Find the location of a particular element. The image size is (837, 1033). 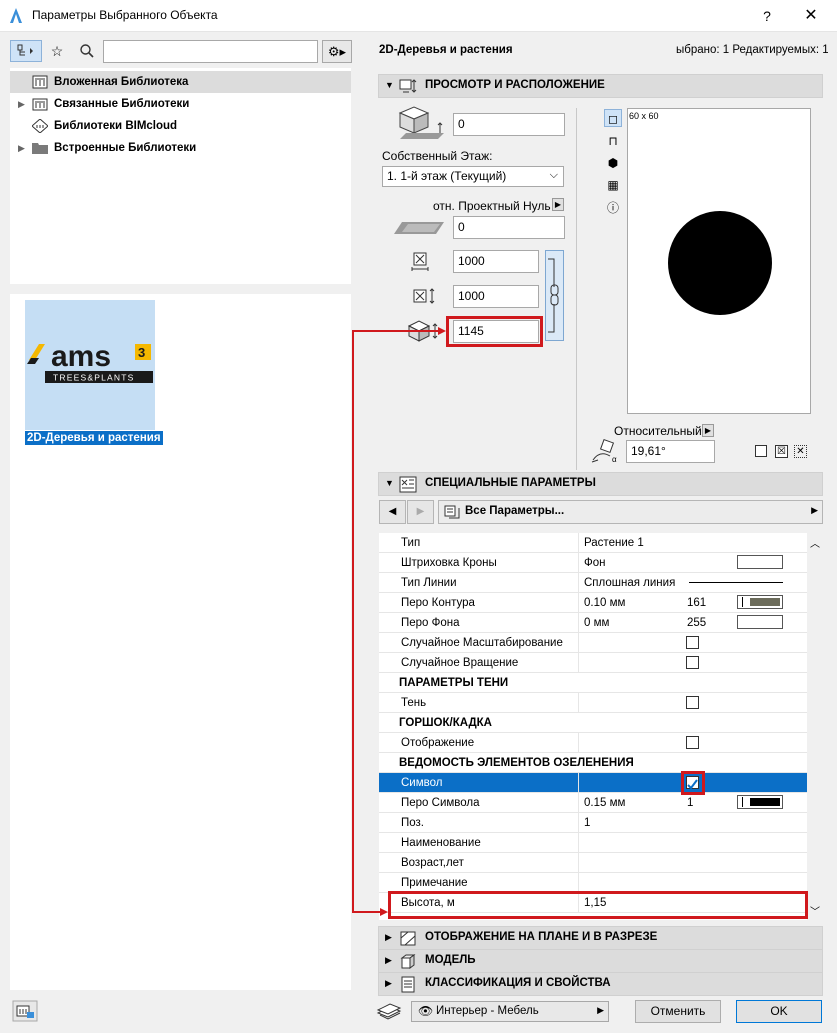

parameter-value: 0.10 мм is located at coordinates (604, 603).